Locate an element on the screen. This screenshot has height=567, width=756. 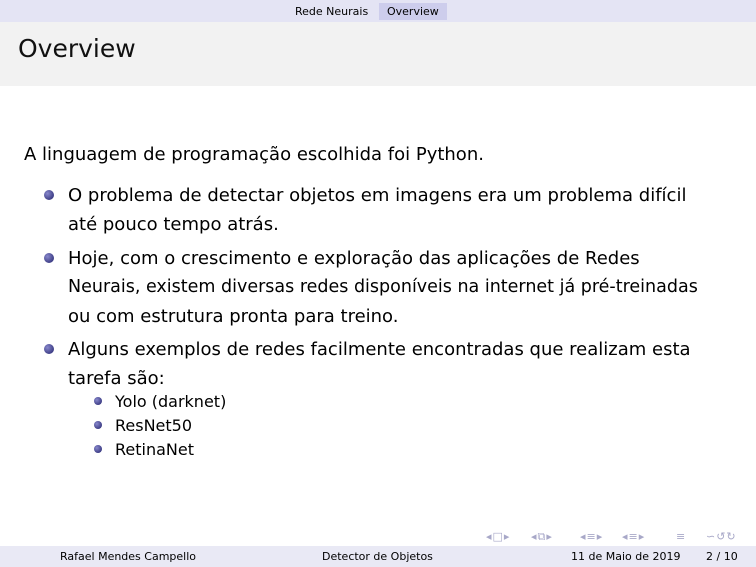
nav-document-icon: ◂≡▸ is located at coordinates (633, 536).